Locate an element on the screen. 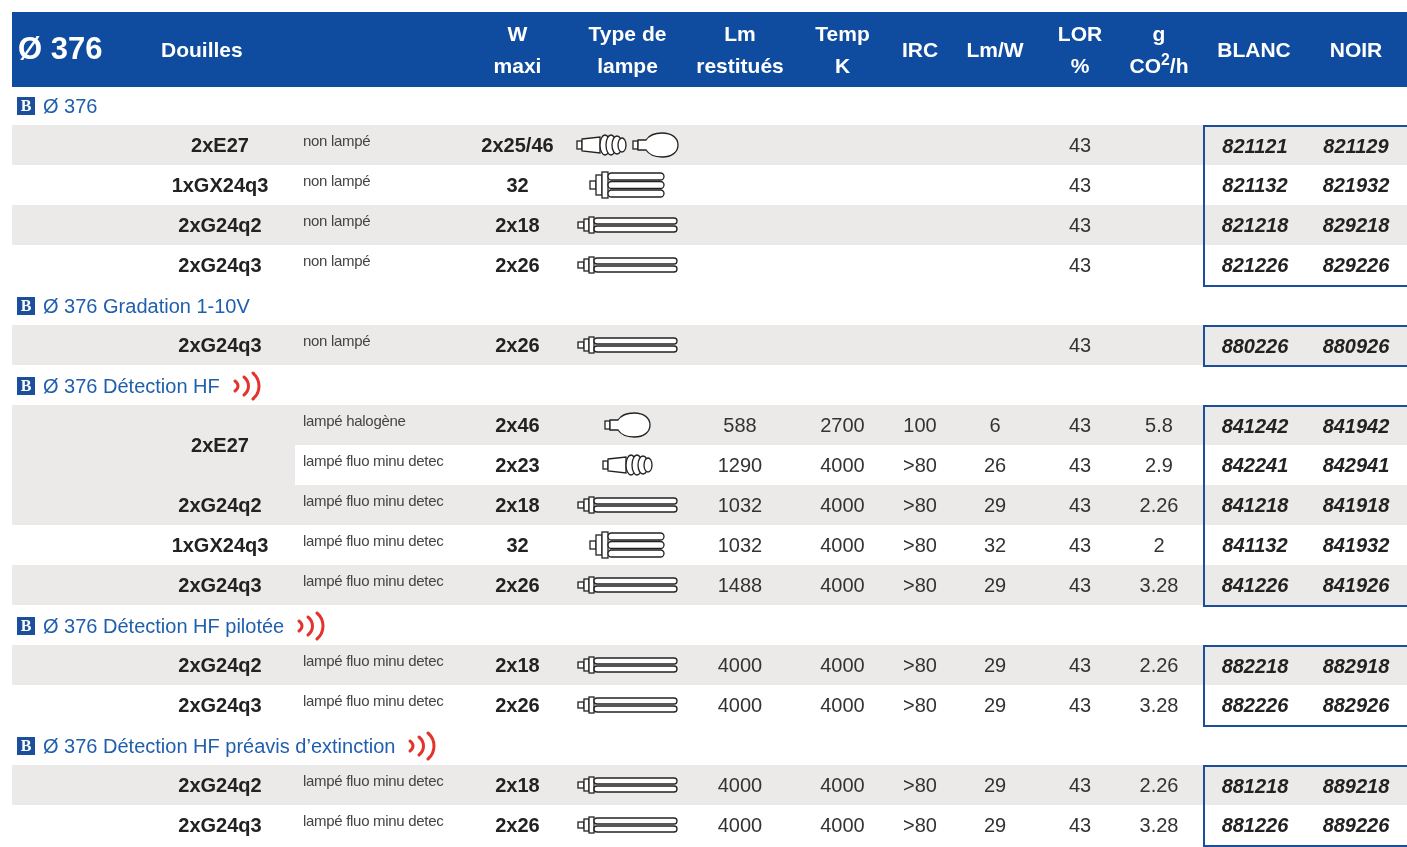  wattage-text: 2x23 is located at coordinates (517, 465).